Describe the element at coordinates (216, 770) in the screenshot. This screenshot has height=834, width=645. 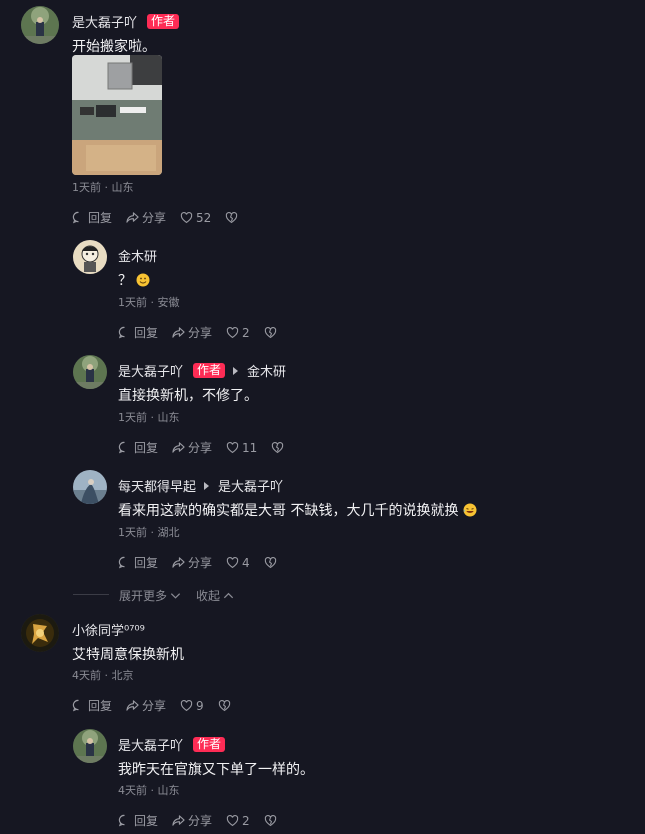
I see `comment-text: 我昨天在官旗又下单了一样的。` at that location.